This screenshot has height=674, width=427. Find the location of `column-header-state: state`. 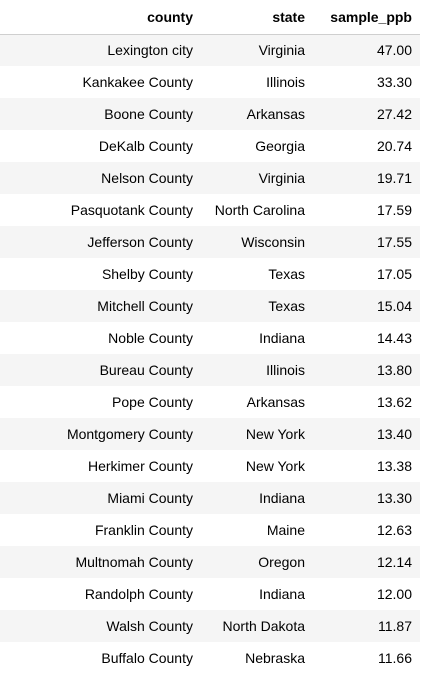

column-header-state: state is located at coordinates (257, 18).